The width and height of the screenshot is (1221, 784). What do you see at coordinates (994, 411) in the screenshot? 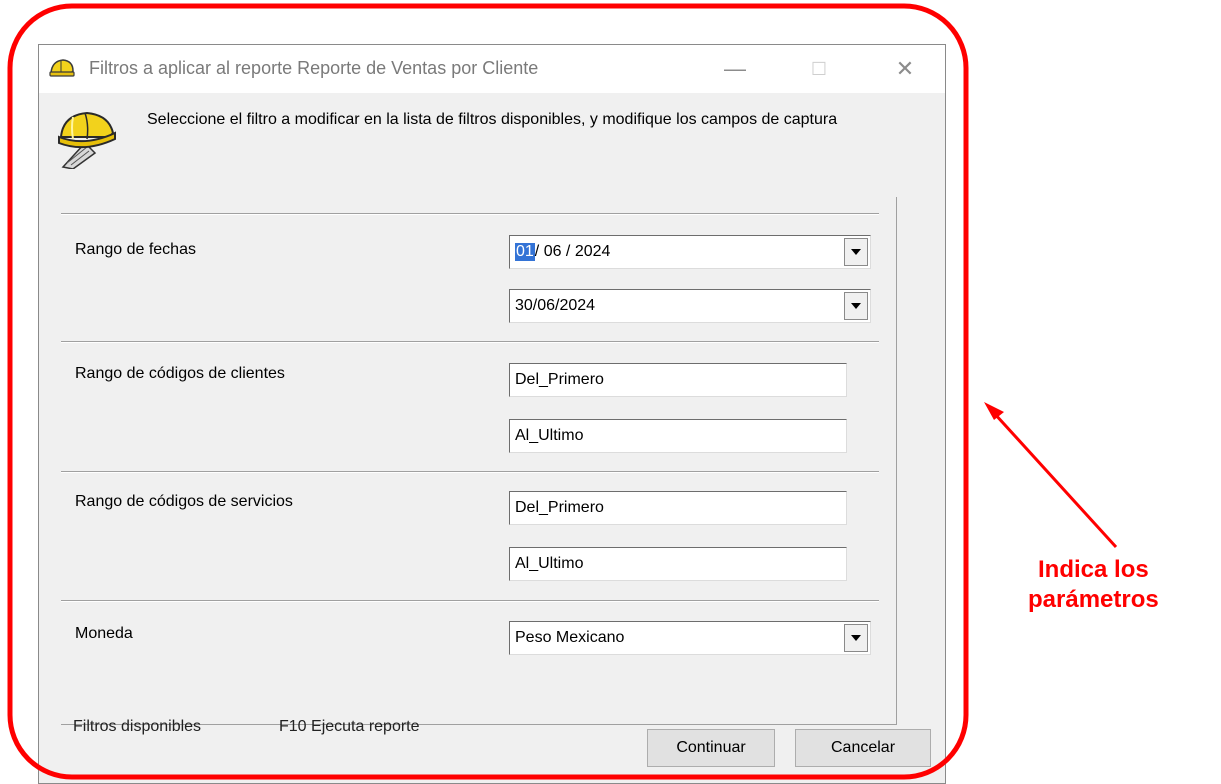
I see `annotation-arrow-head` at bounding box center [994, 411].